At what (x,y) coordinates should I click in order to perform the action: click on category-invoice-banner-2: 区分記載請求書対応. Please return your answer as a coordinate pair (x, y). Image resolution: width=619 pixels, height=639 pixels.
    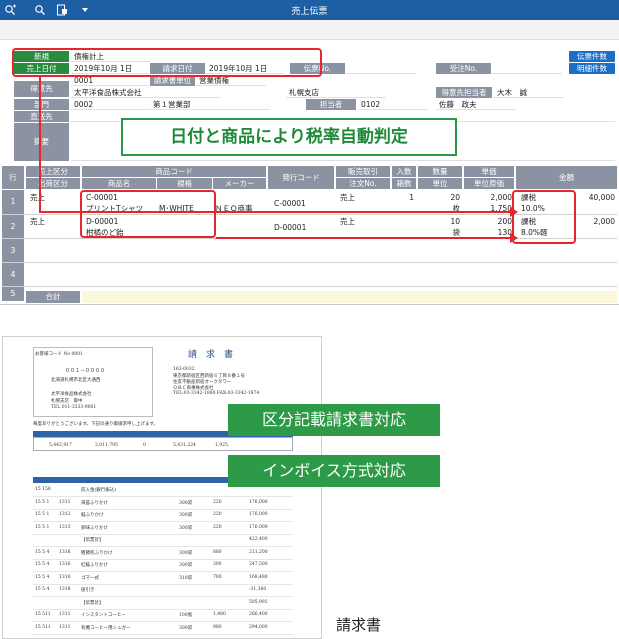
    Looking at the image, I should click on (334, 420).